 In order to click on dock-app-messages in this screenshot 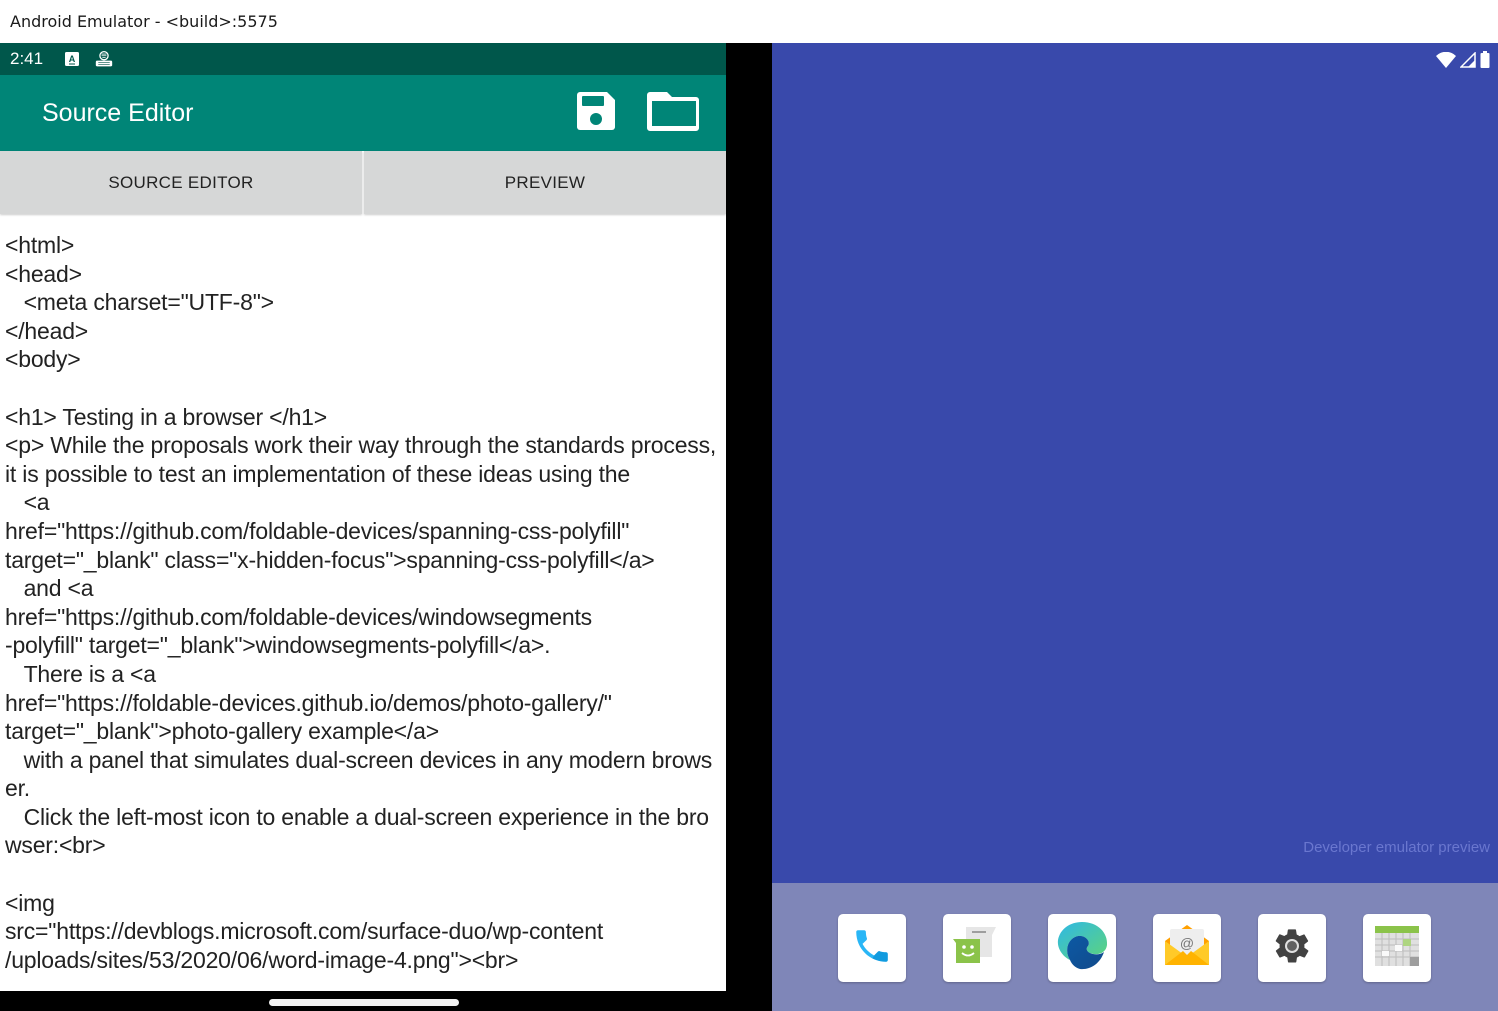, I will do `click(977, 948)`.